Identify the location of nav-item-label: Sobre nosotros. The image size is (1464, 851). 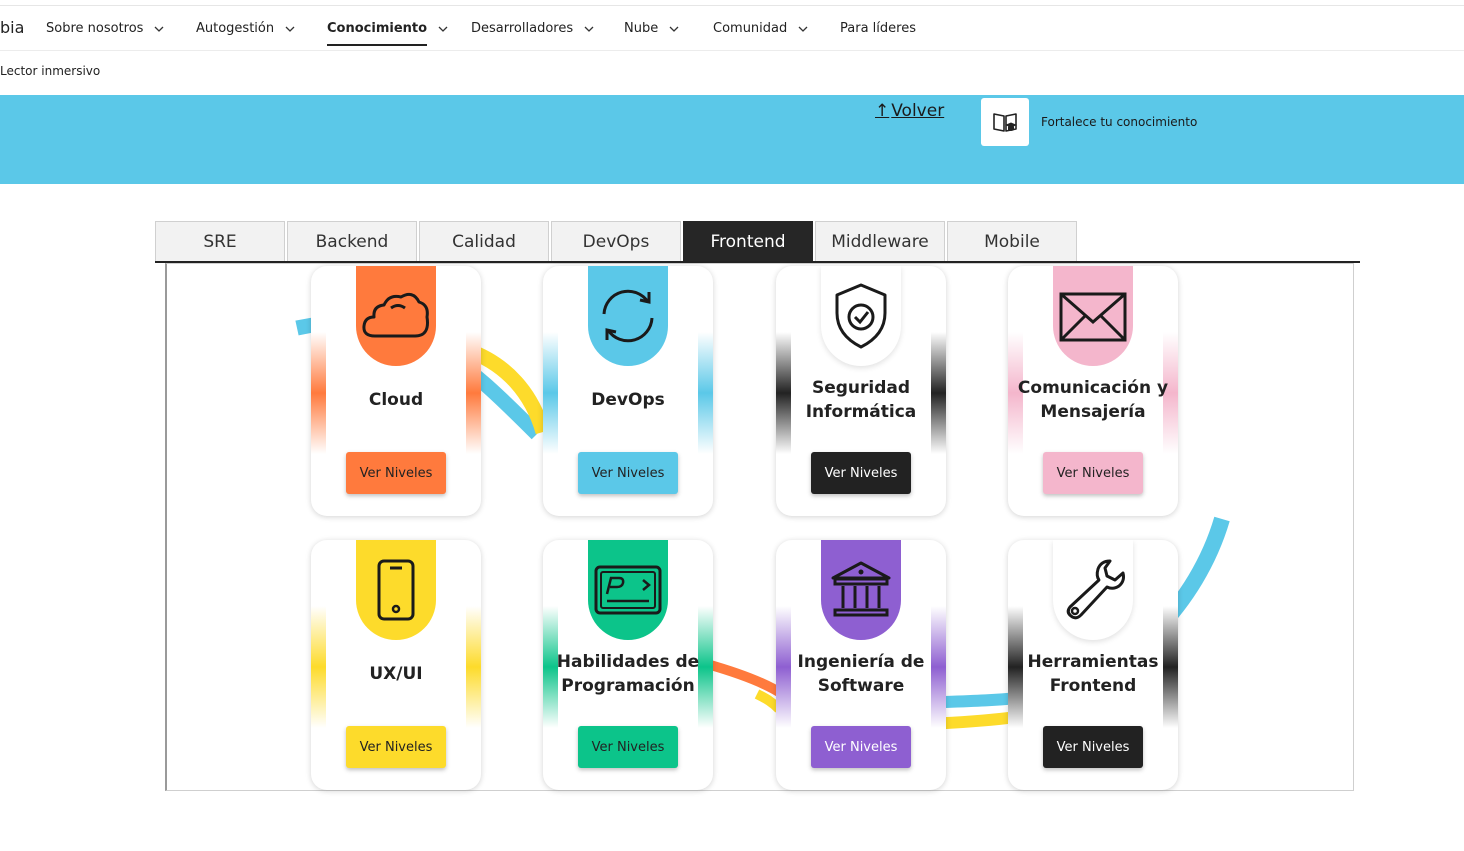
(95, 28).